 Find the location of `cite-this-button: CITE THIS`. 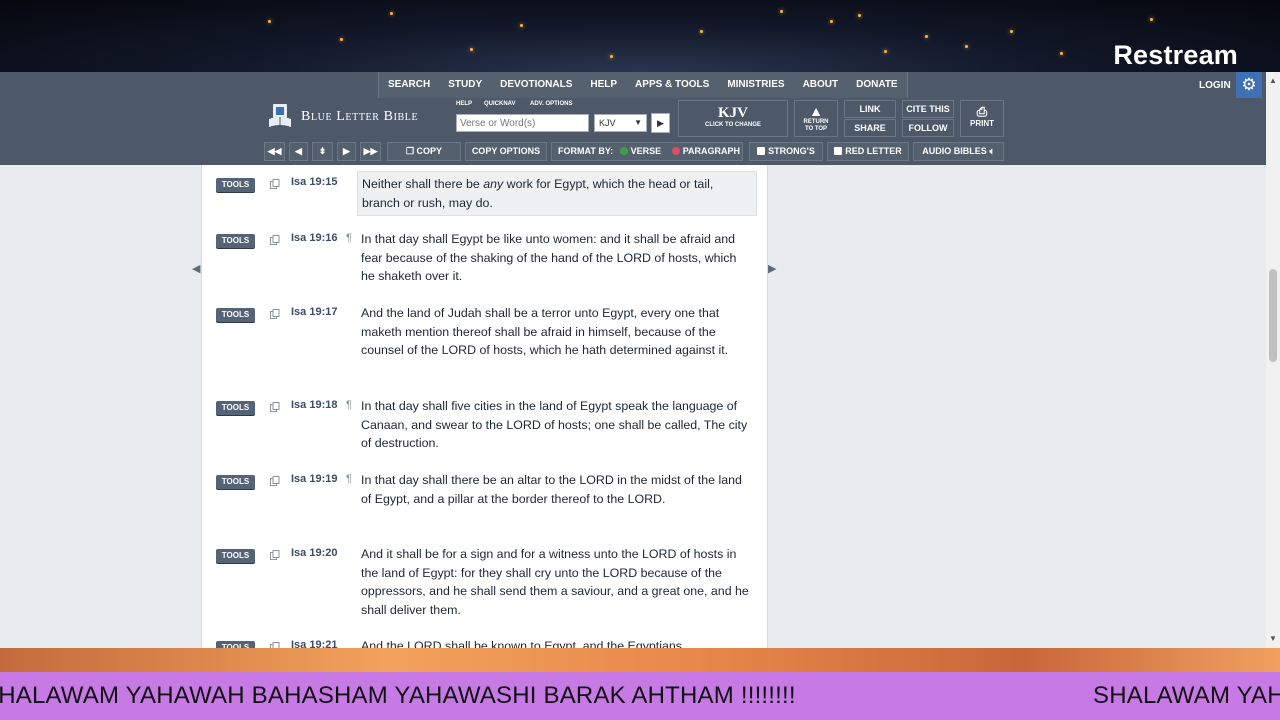

cite-this-button: CITE THIS is located at coordinates (928, 109).